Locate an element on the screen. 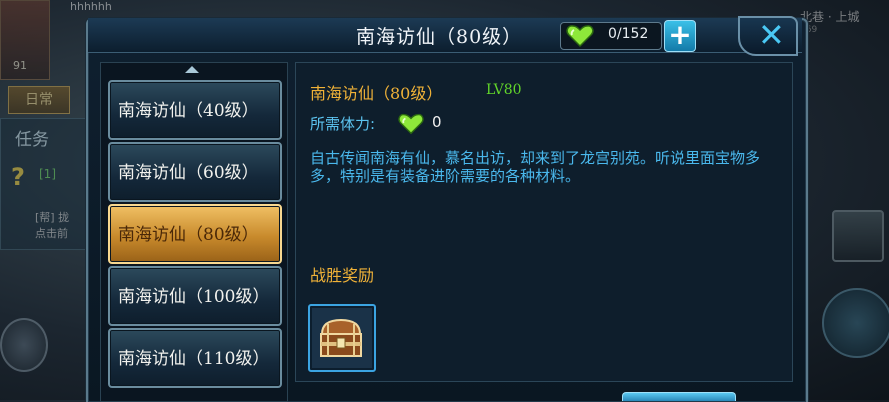  daily-tab: 日常 is located at coordinates (39, 100).